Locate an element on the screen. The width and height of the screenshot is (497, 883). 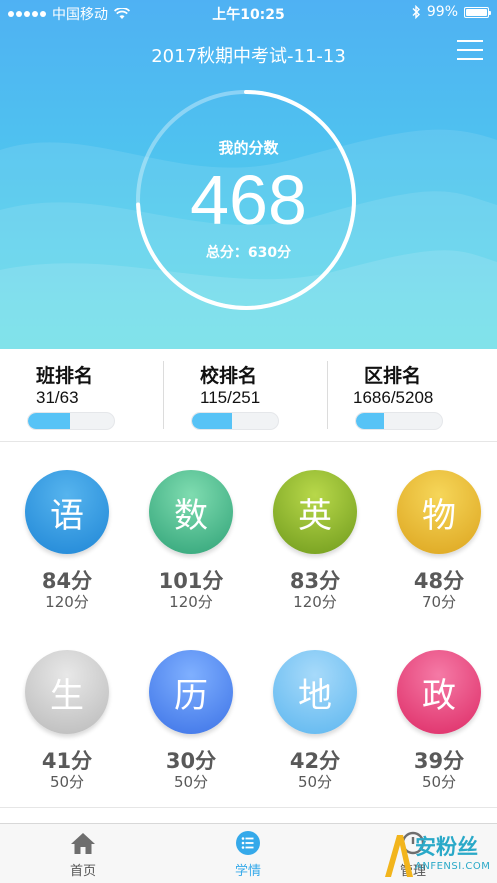
hamburger-menu-icon is located at coordinates (470, 50).